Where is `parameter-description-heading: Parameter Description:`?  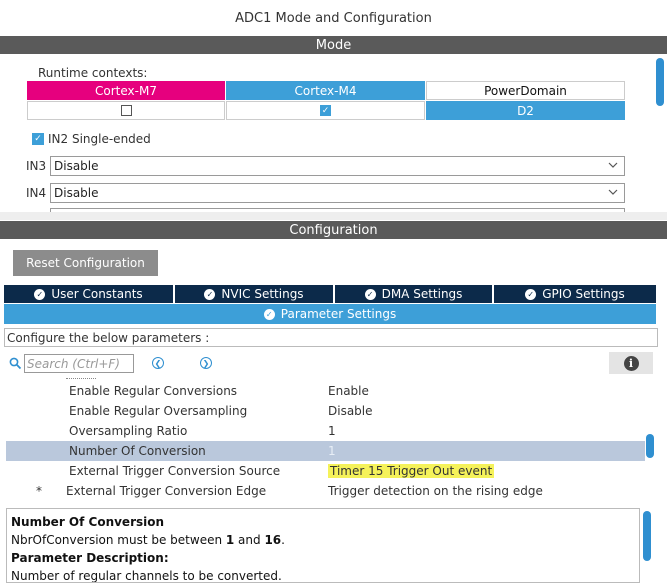 parameter-description-heading: Parameter Description: is located at coordinates (90, 558).